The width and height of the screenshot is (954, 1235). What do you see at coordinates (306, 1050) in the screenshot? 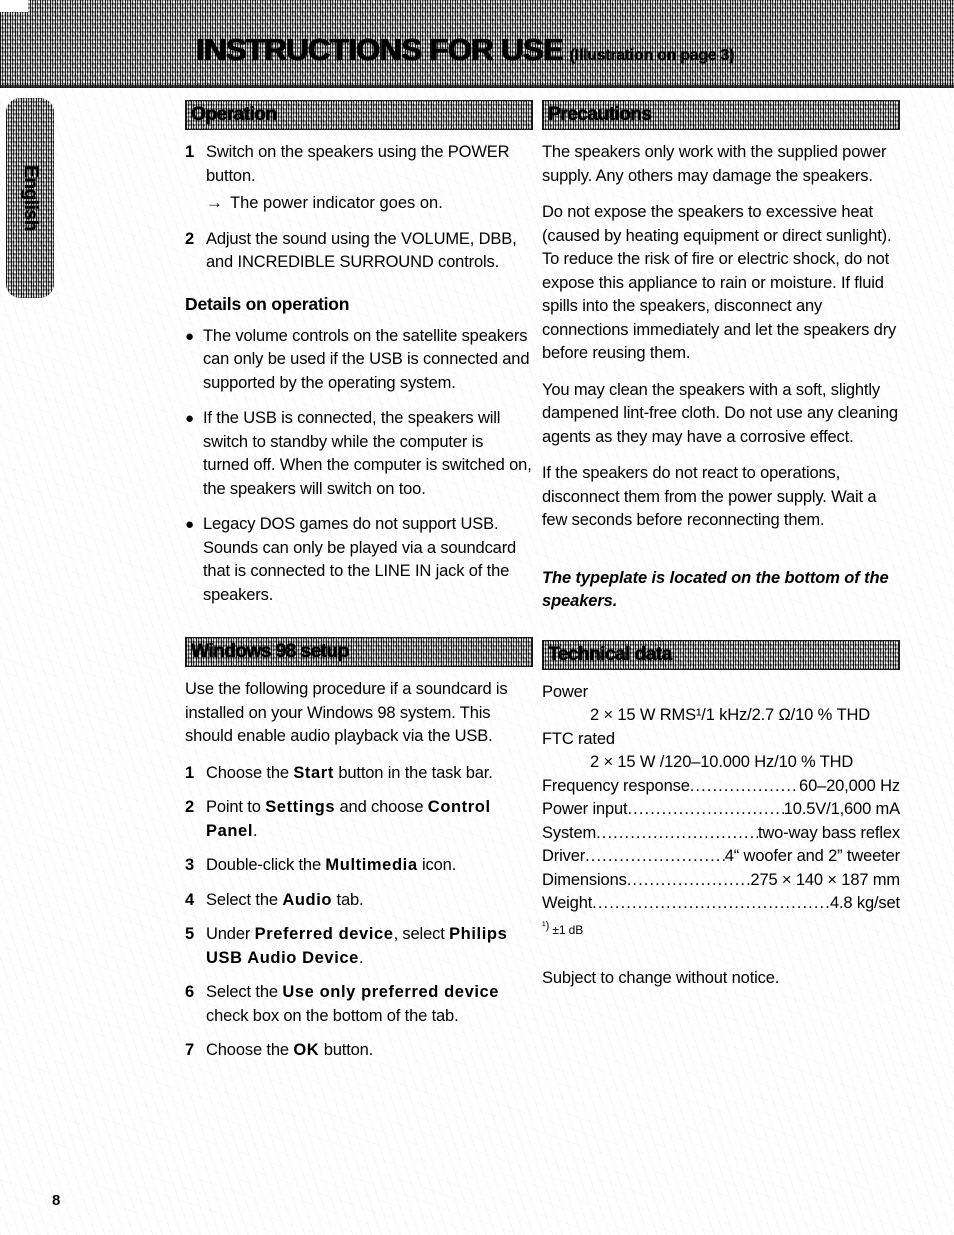
I see `ui-label-ok: OK` at bounding box center [306, 1050].